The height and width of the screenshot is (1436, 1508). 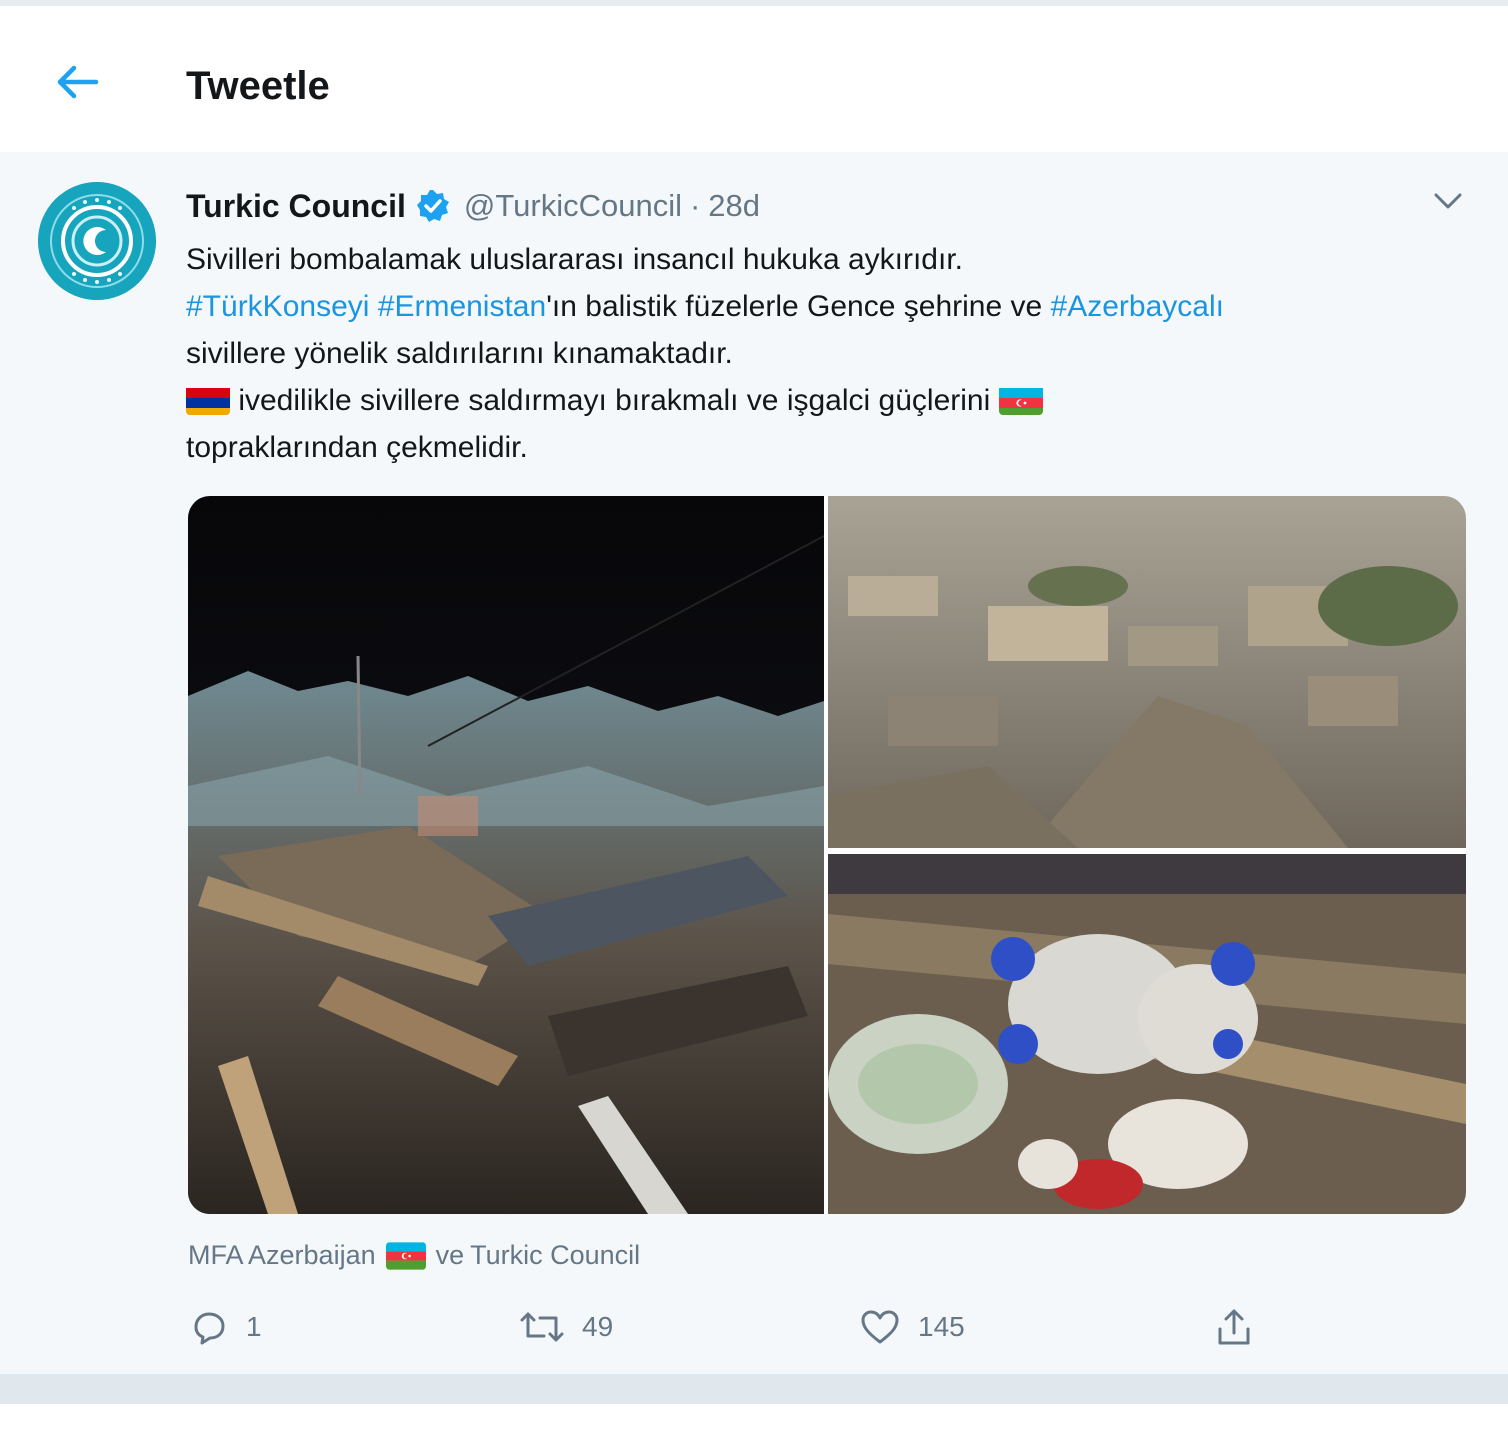 I want to click on reply-button: 1, so click(x=225, y=1327).